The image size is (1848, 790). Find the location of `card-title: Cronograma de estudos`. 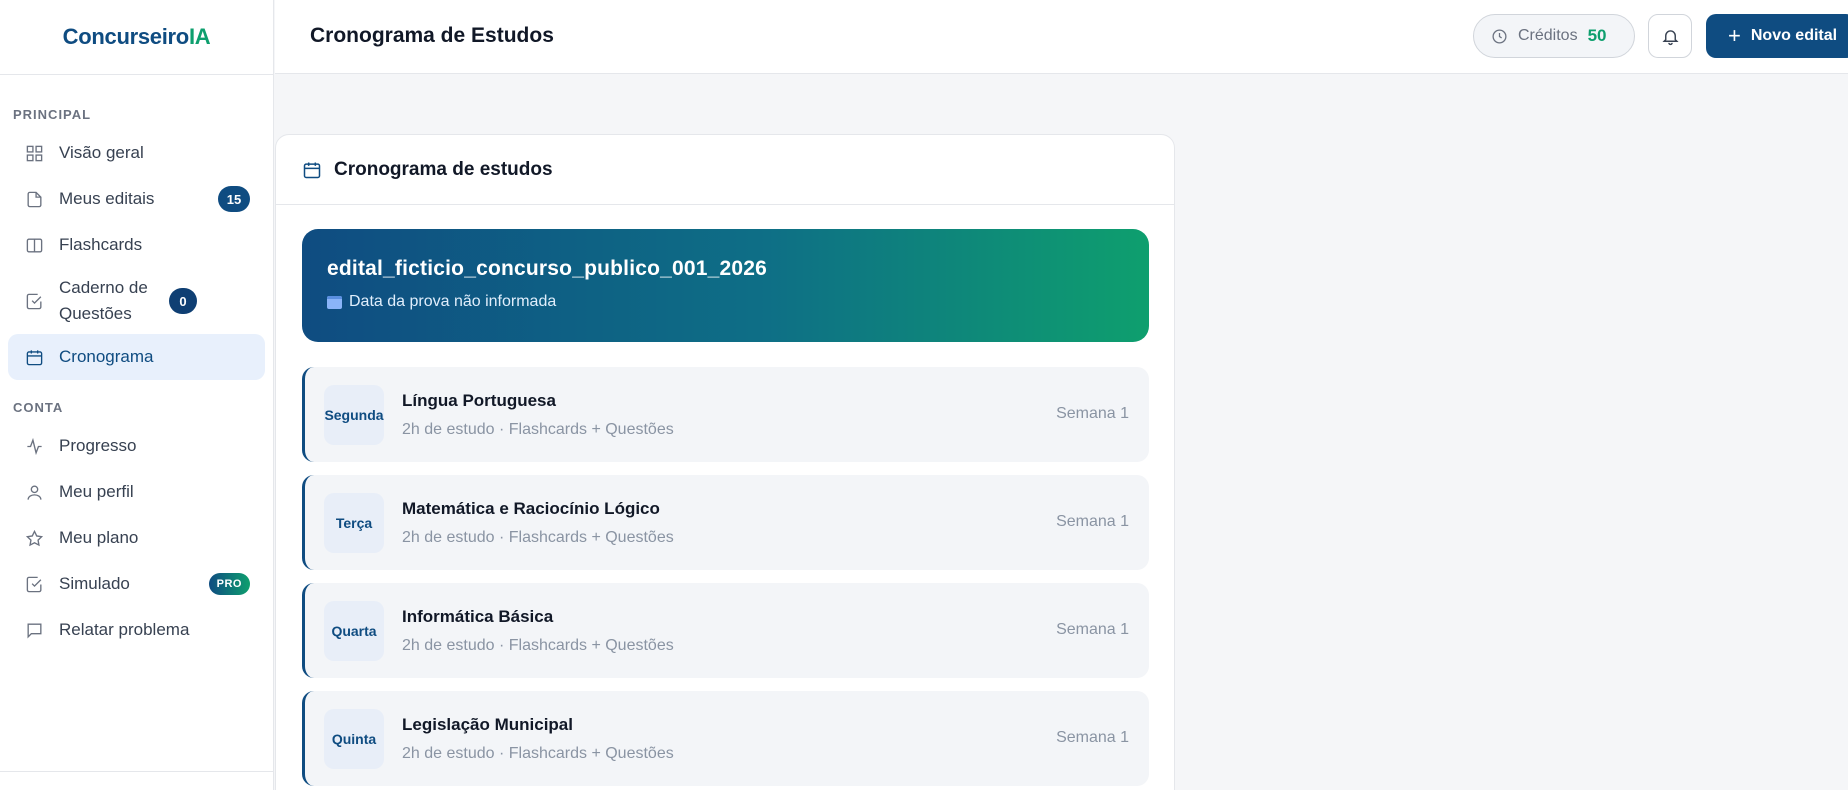

card-title: Cronograma de estudos is located at coordinates (443, 169).